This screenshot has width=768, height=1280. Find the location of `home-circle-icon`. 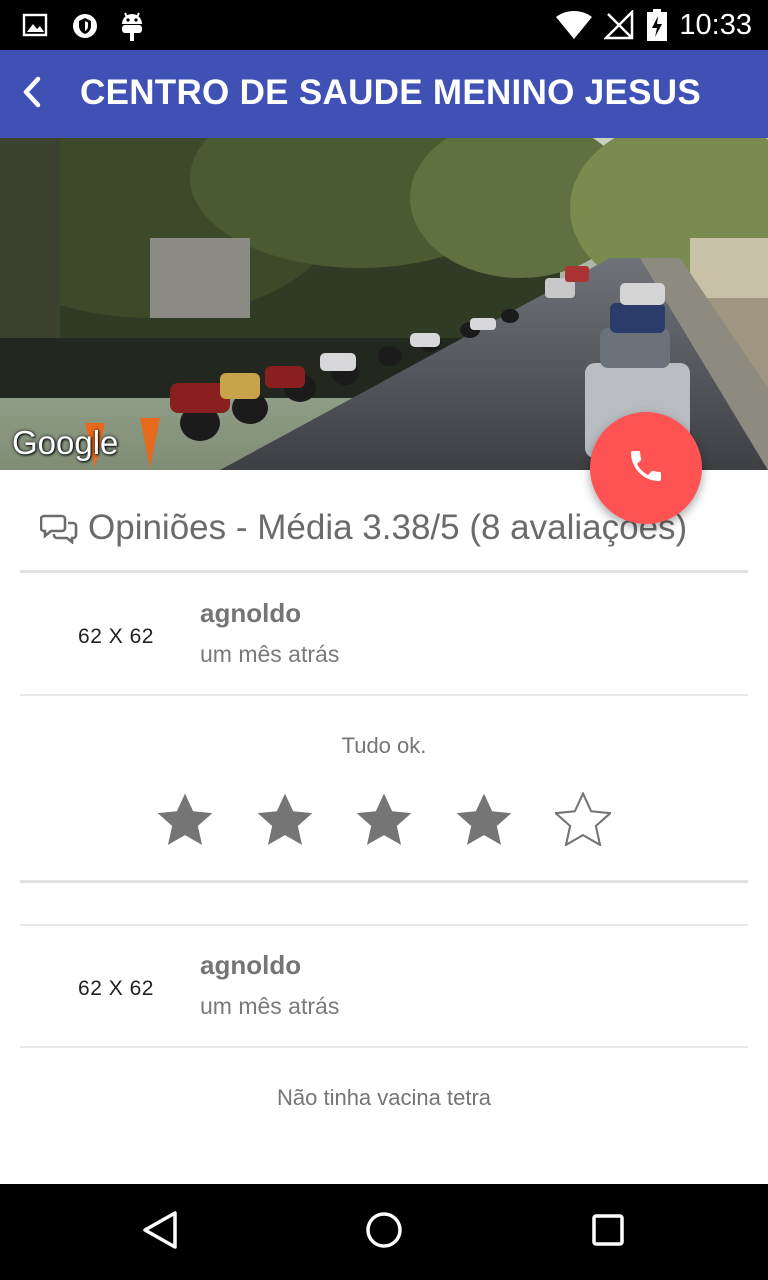

home-circle-icon is located at coordinates (384, 1232).